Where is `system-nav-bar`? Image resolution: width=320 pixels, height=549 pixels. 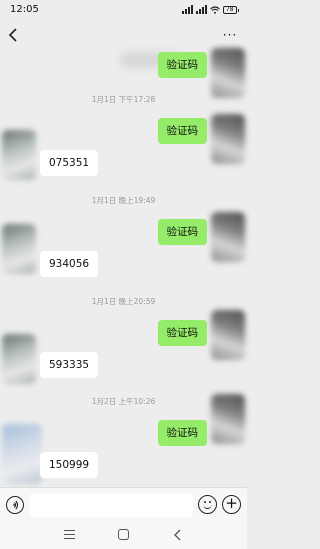
system-nav-bar is located at coordinates (123, 535).